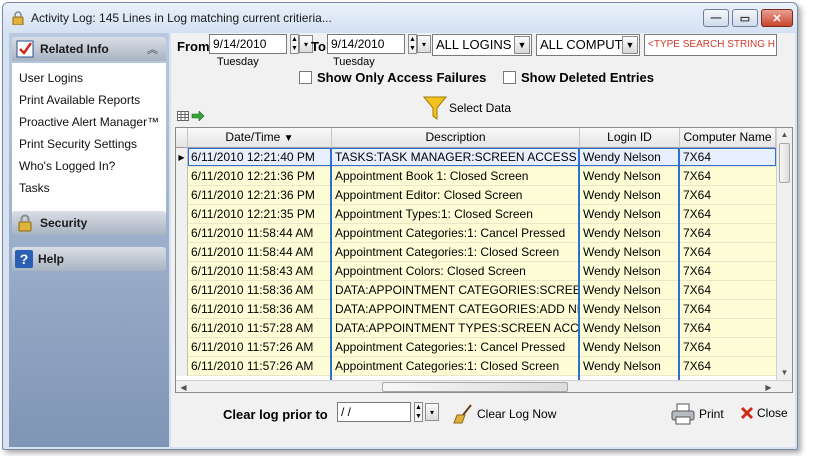  I want to click on sidebar-item-print-reports: Print Available Reports, so click(89, 100).